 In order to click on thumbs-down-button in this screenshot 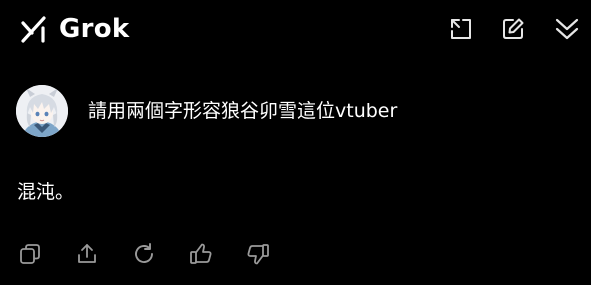, I will do `click(258, 254)`.